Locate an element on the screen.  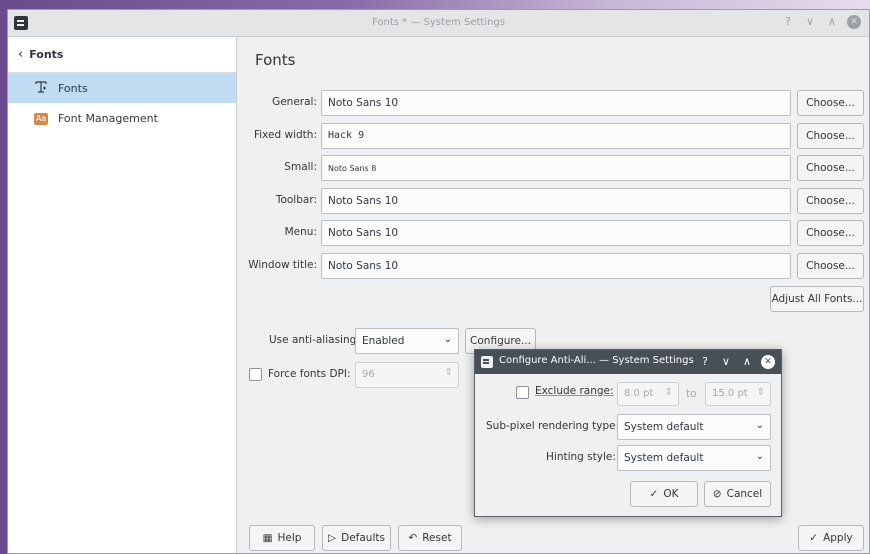
font-row-label: General: is located at coordinates (294, 102).